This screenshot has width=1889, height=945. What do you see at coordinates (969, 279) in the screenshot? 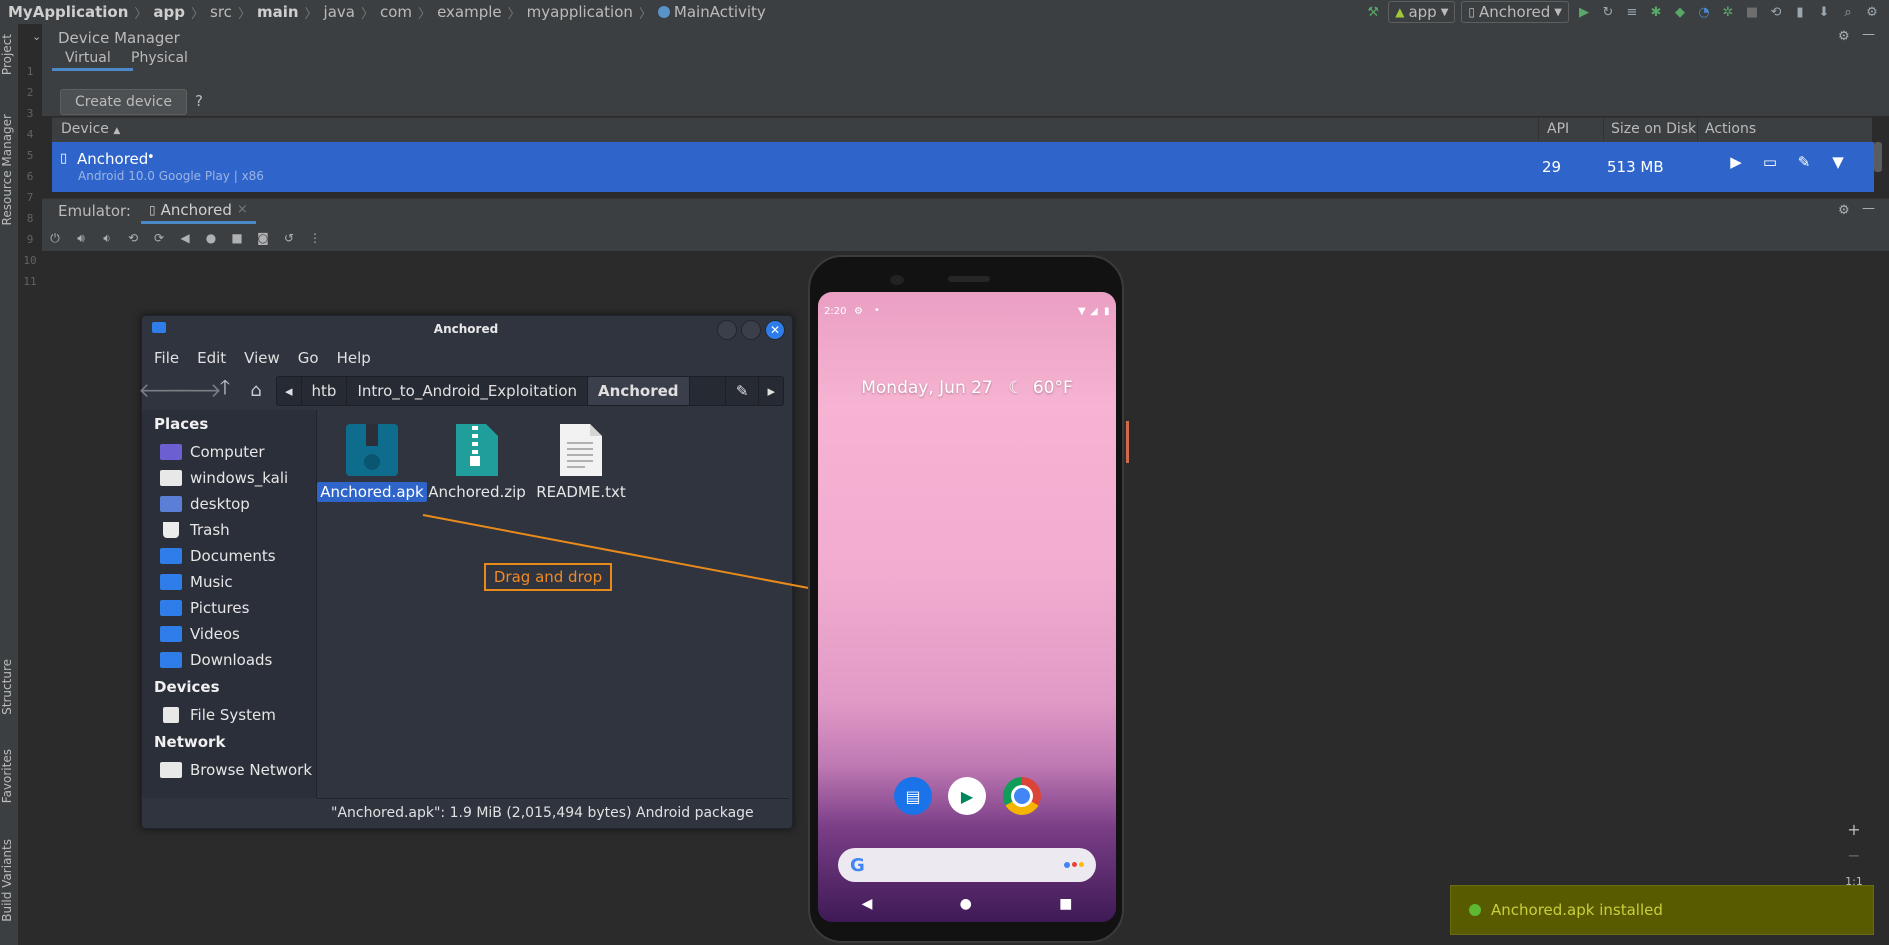
I see `earpiece` at bounding box center [969, 279].